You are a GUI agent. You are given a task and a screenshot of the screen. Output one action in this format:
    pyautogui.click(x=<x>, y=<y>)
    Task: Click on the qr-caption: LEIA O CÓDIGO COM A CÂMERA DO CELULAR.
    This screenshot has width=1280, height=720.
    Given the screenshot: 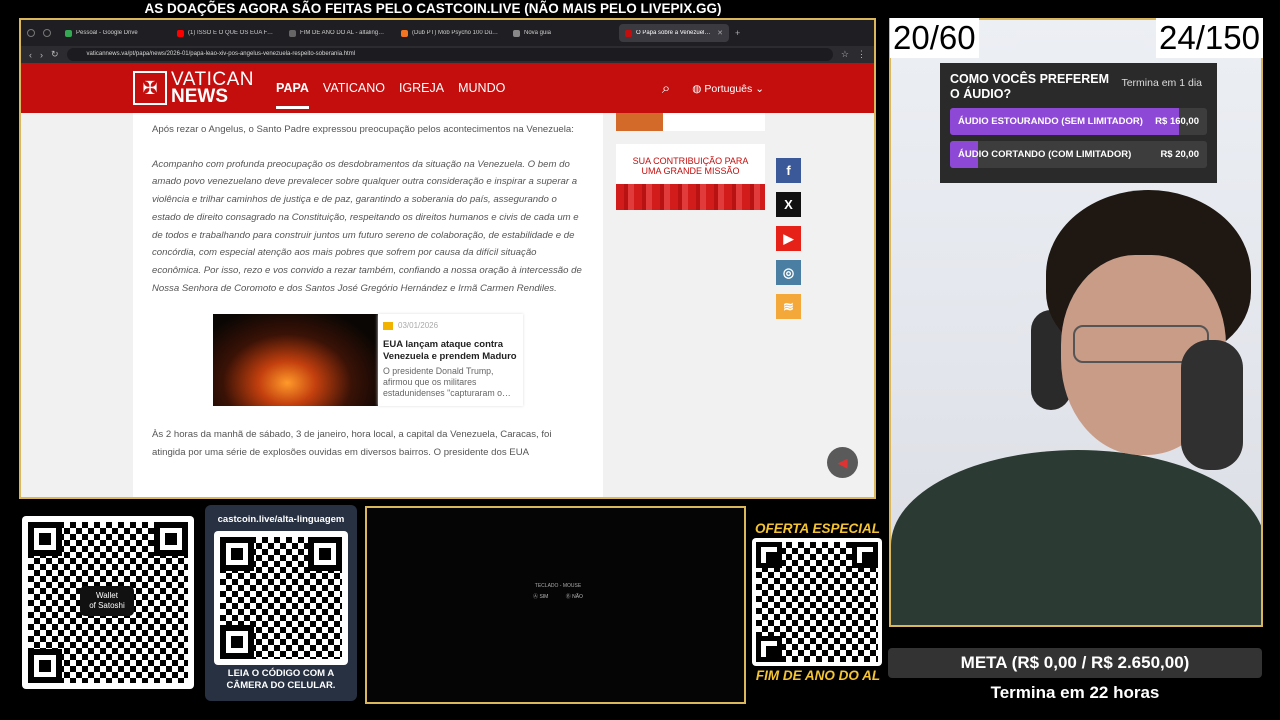 What is the action you would take?
    pyautogui.click(x=281, y=679)
    